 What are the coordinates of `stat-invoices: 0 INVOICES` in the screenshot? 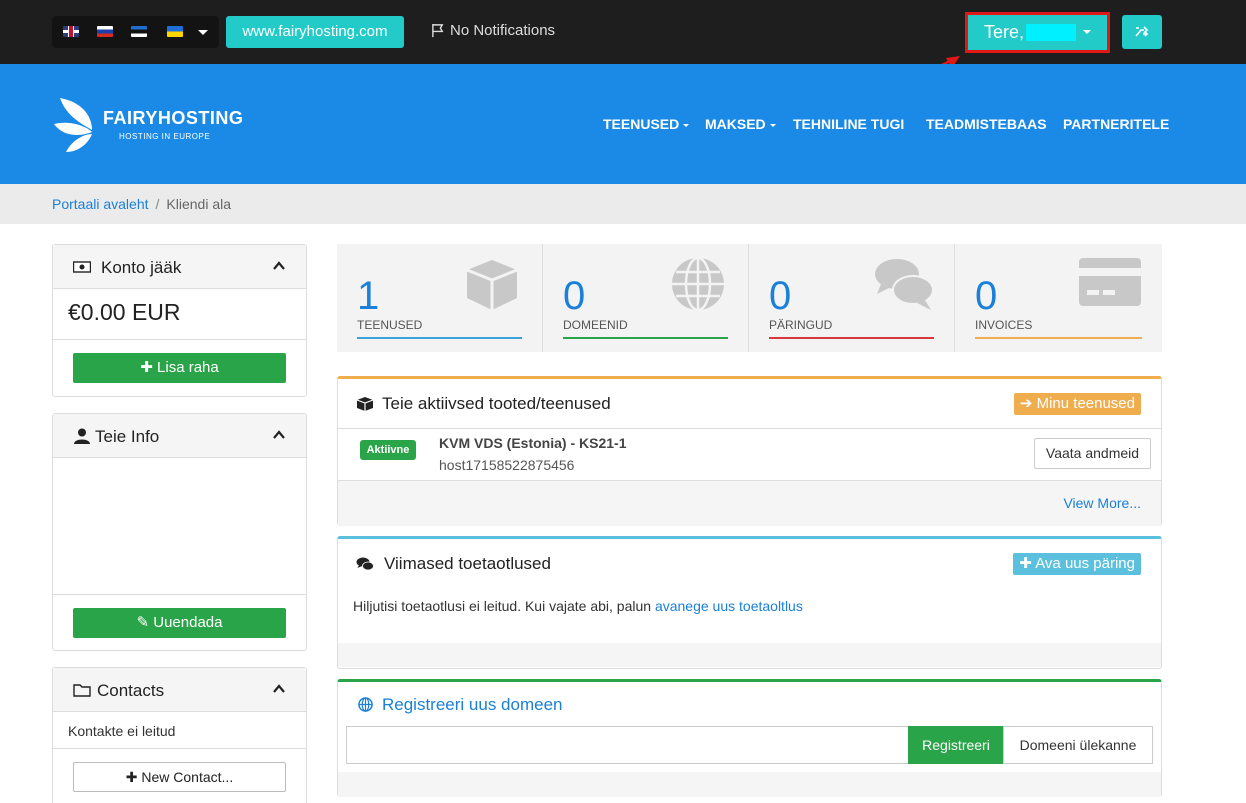 It's located at (1058, 298).